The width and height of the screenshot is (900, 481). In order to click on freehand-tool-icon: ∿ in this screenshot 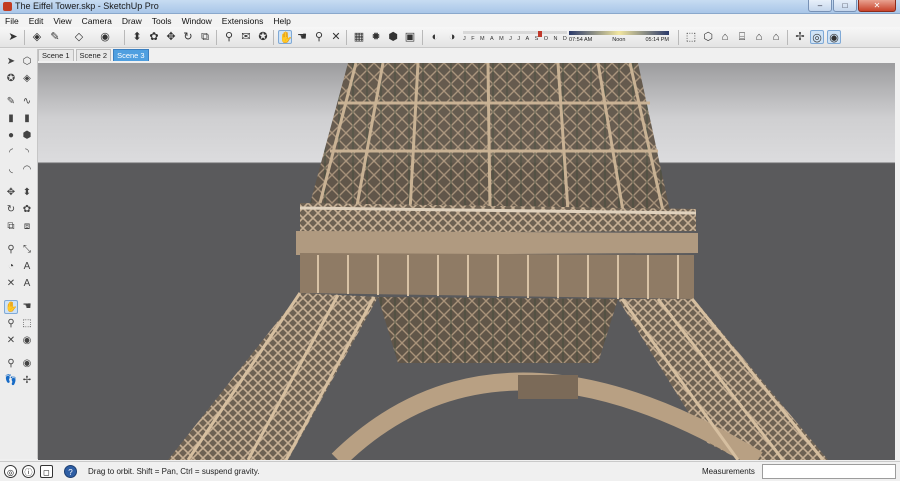, I will do `click(27, 102)`.